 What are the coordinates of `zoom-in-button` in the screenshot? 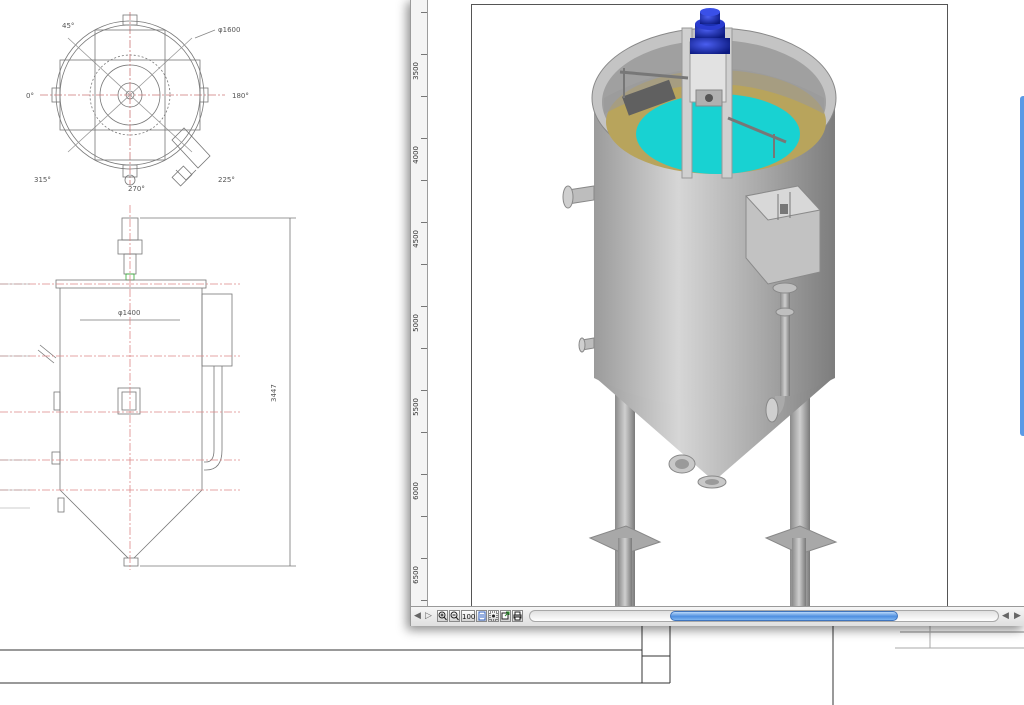 It's located at (442, 616).